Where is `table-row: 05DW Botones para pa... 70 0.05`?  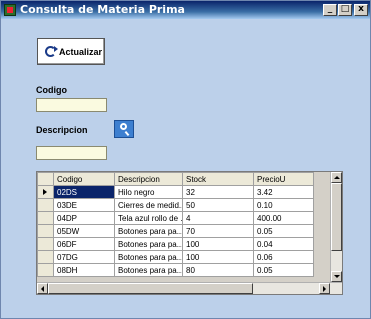 table-row: 05DW Botones para pa... 70 0.05 is located at coordinates (175, 231).